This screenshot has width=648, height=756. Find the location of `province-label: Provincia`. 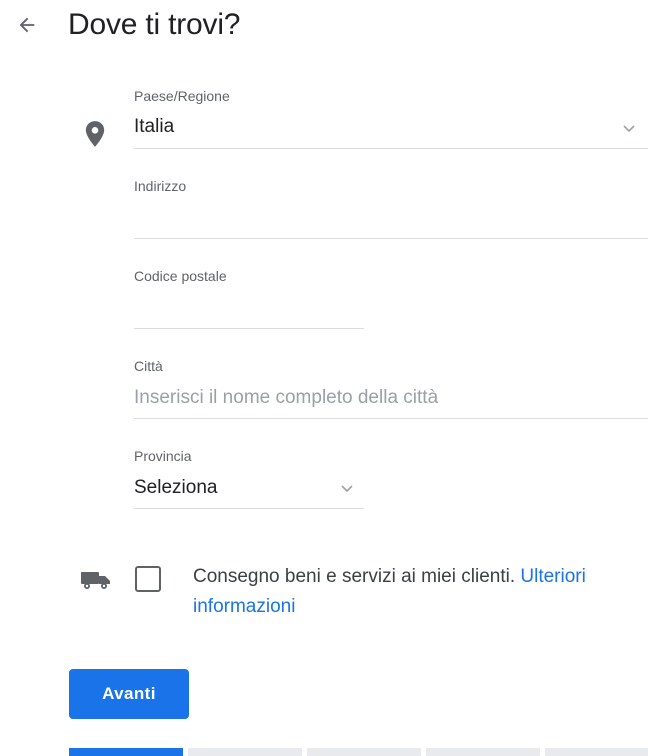

province-label: Provincia is located at coordinates (163, 456).